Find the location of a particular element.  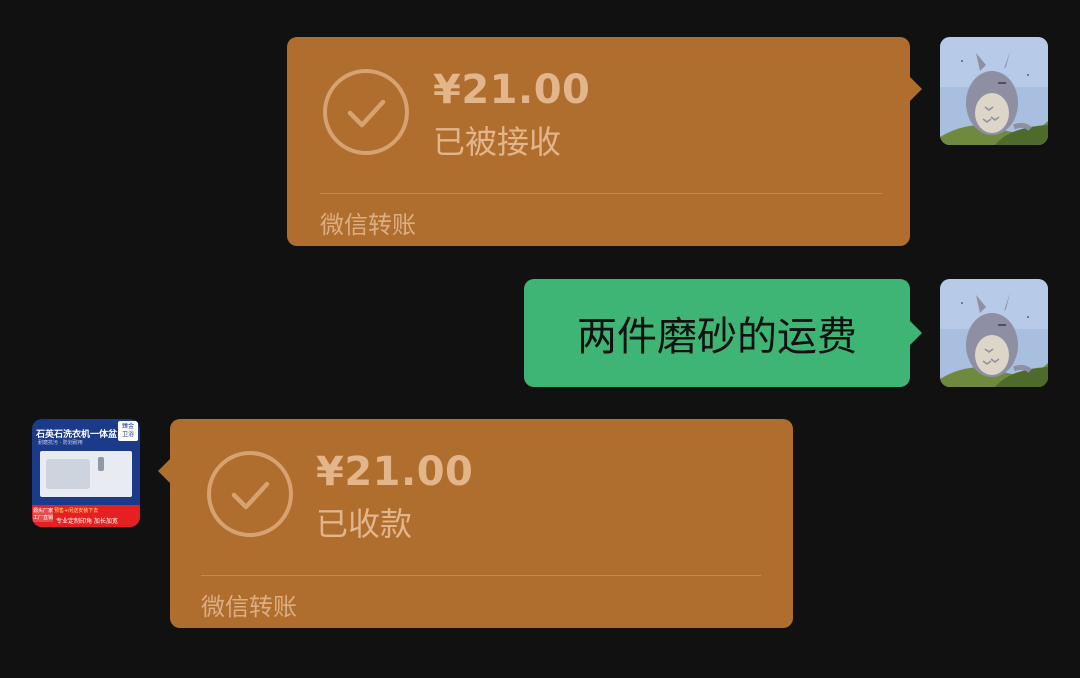

shop-promo-tag: 源头厂家 工厂直销 is located at coordinates (43, 515).